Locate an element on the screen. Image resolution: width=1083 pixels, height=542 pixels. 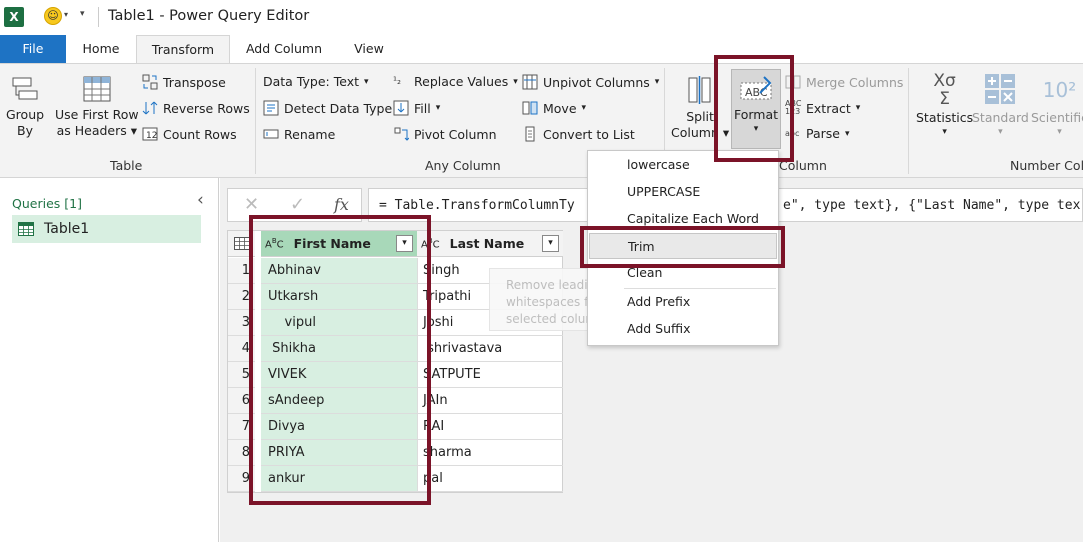
statistics-label: Statistics is located at coordinates (945, 117).